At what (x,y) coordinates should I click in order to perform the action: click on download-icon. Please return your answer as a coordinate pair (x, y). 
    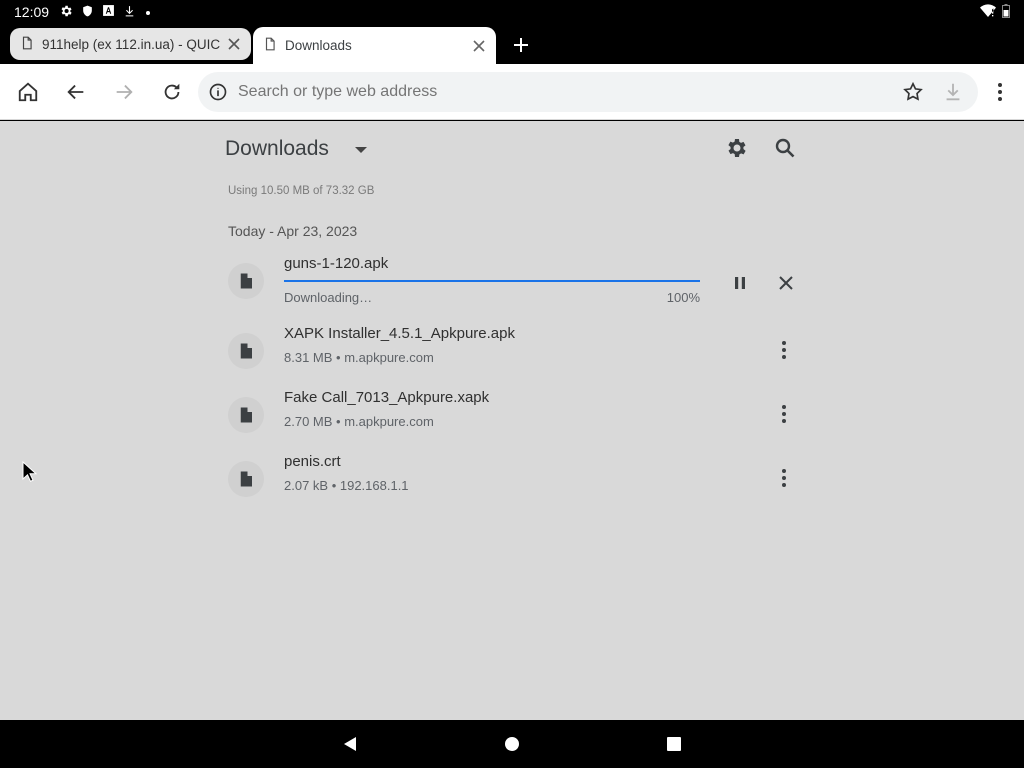
    Looking at the image, I should click on (129, 12).